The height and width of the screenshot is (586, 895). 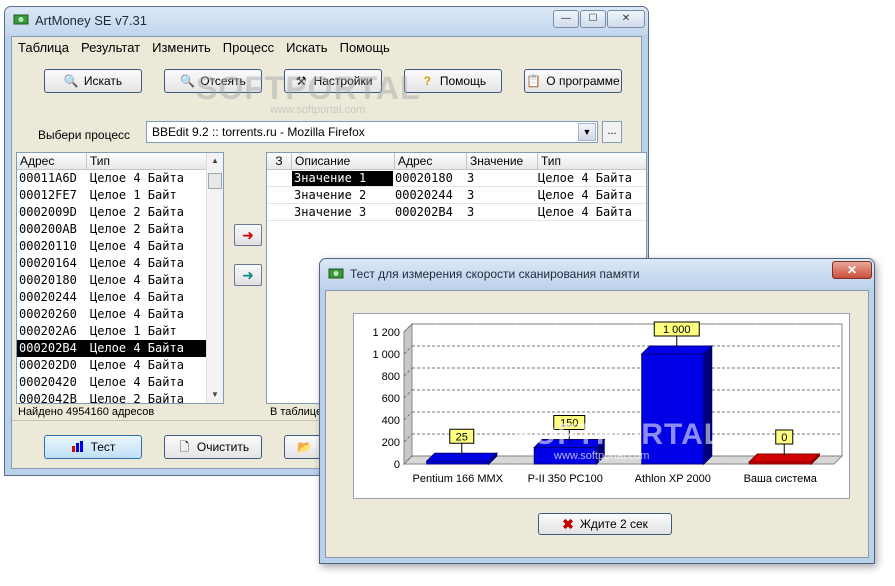 What do you see at coordinates (215, 161) in the screenshot?
I see `scroll-up-icon: ▲` at bounding box center [215, 161].